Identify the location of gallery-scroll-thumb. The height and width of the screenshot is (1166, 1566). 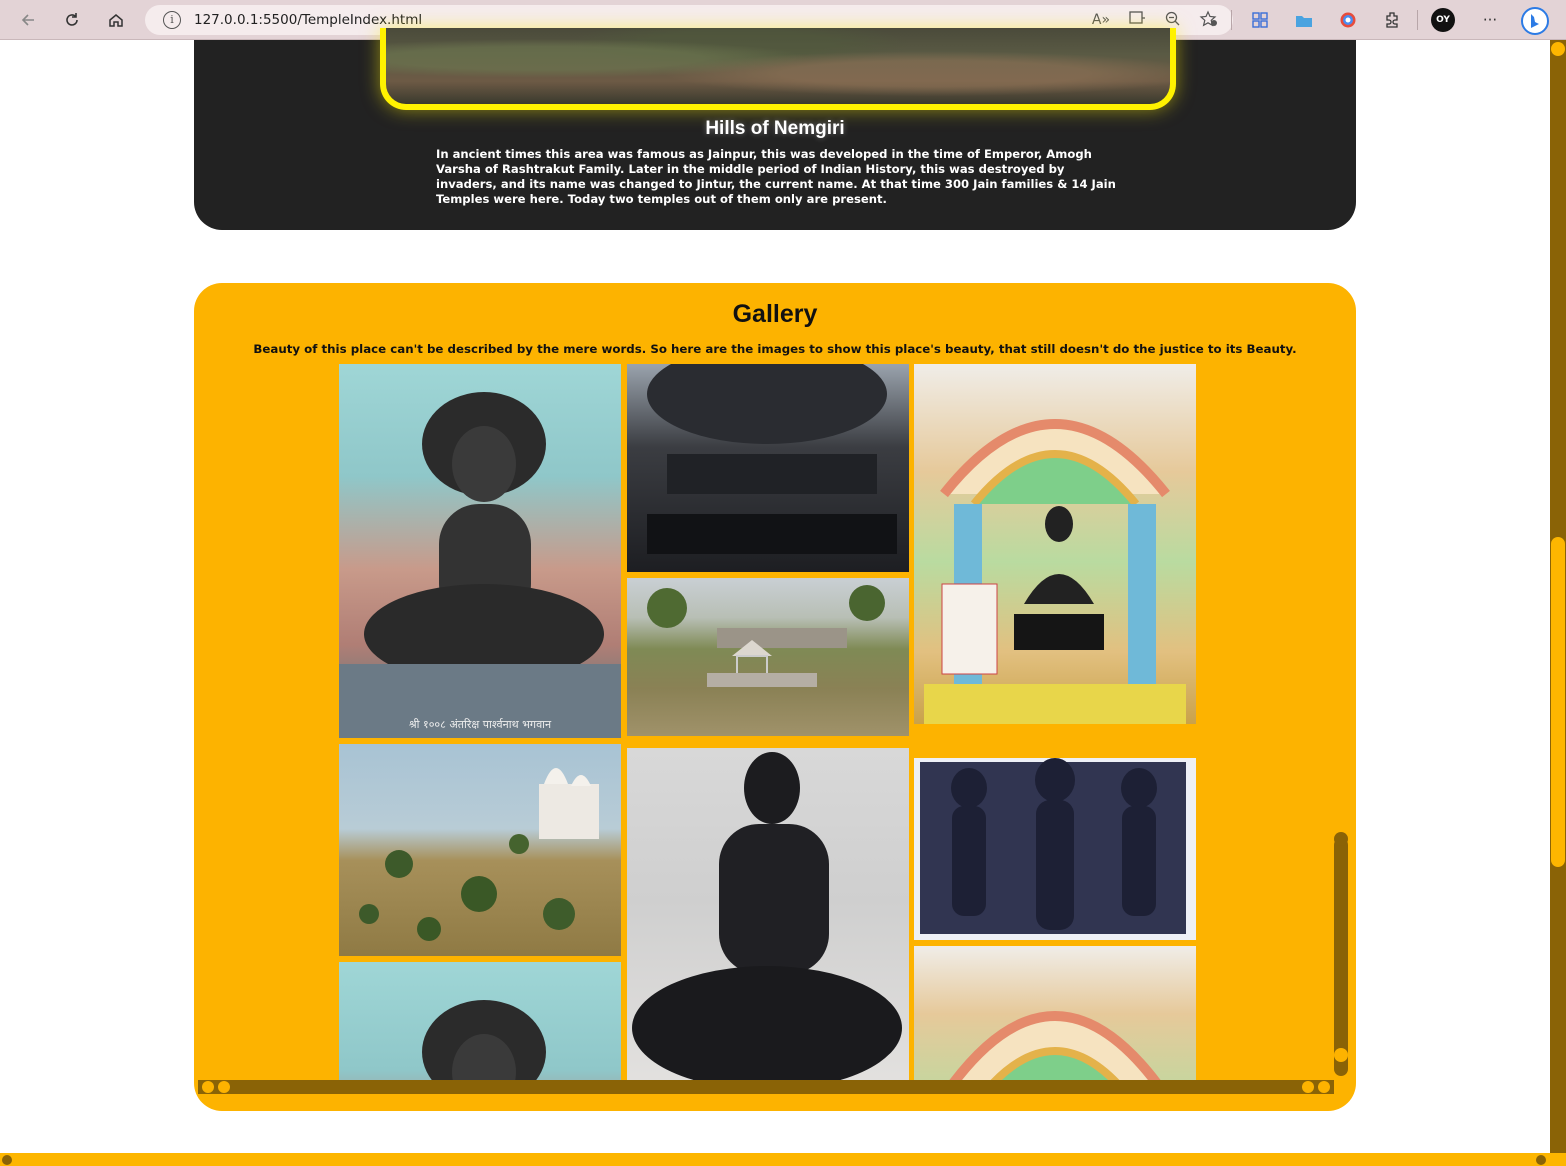
(1341, 957).